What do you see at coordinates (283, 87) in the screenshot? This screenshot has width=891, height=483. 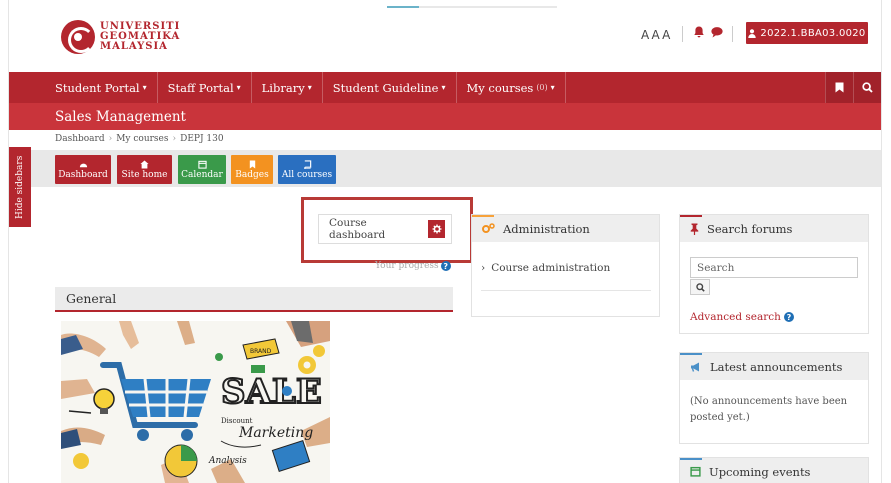 I see `nav-label: Library` at bounding box center [283, 87].